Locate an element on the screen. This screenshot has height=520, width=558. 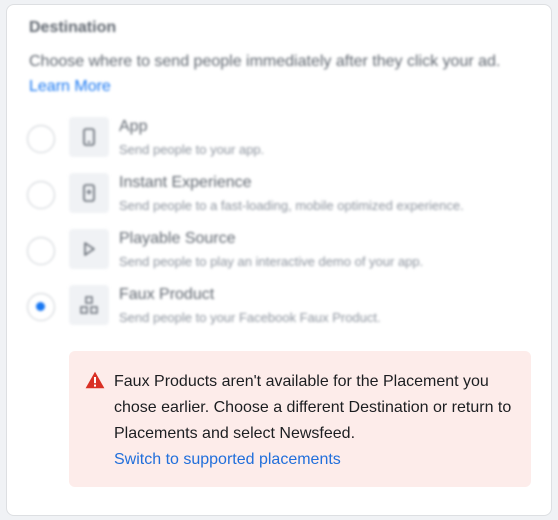
phone-icon is located at coordinates (89, 137).